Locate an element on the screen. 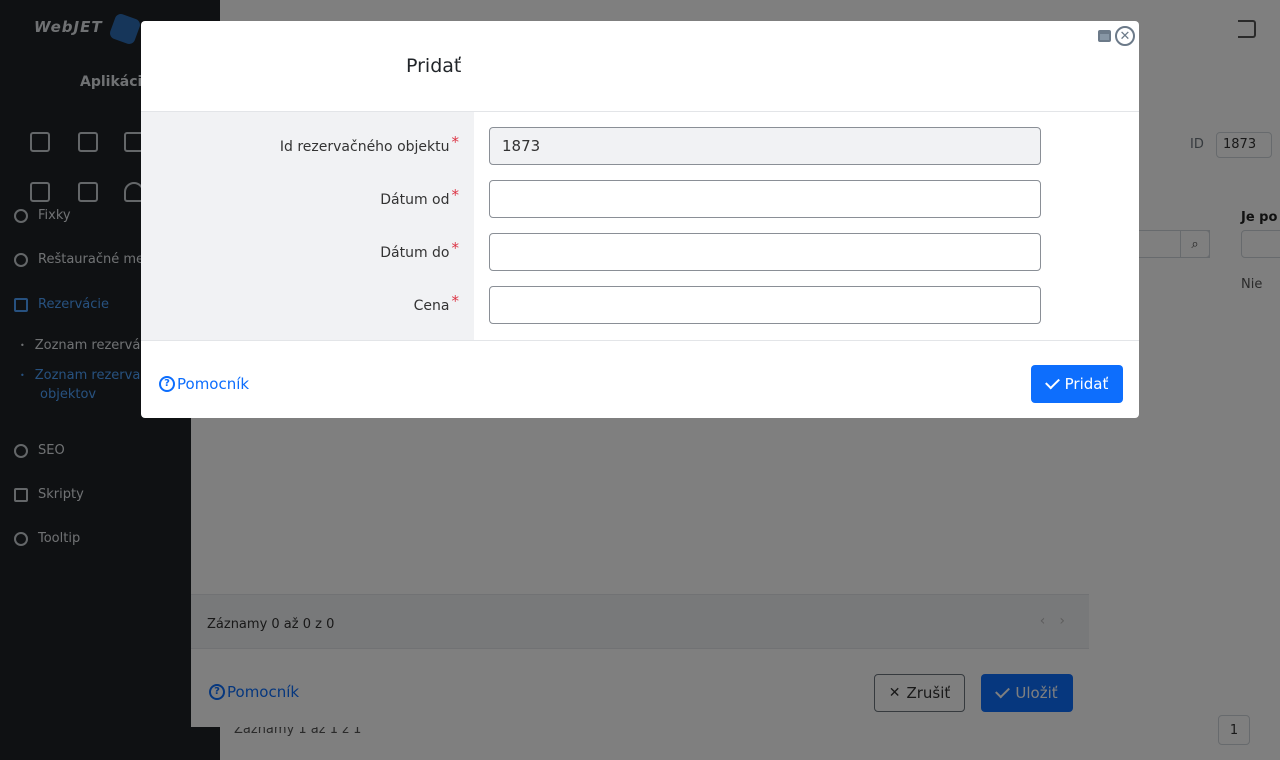 This screenshot has width=1280, height=760. field-label: Dátum od * is located at coordinates (419, 197).